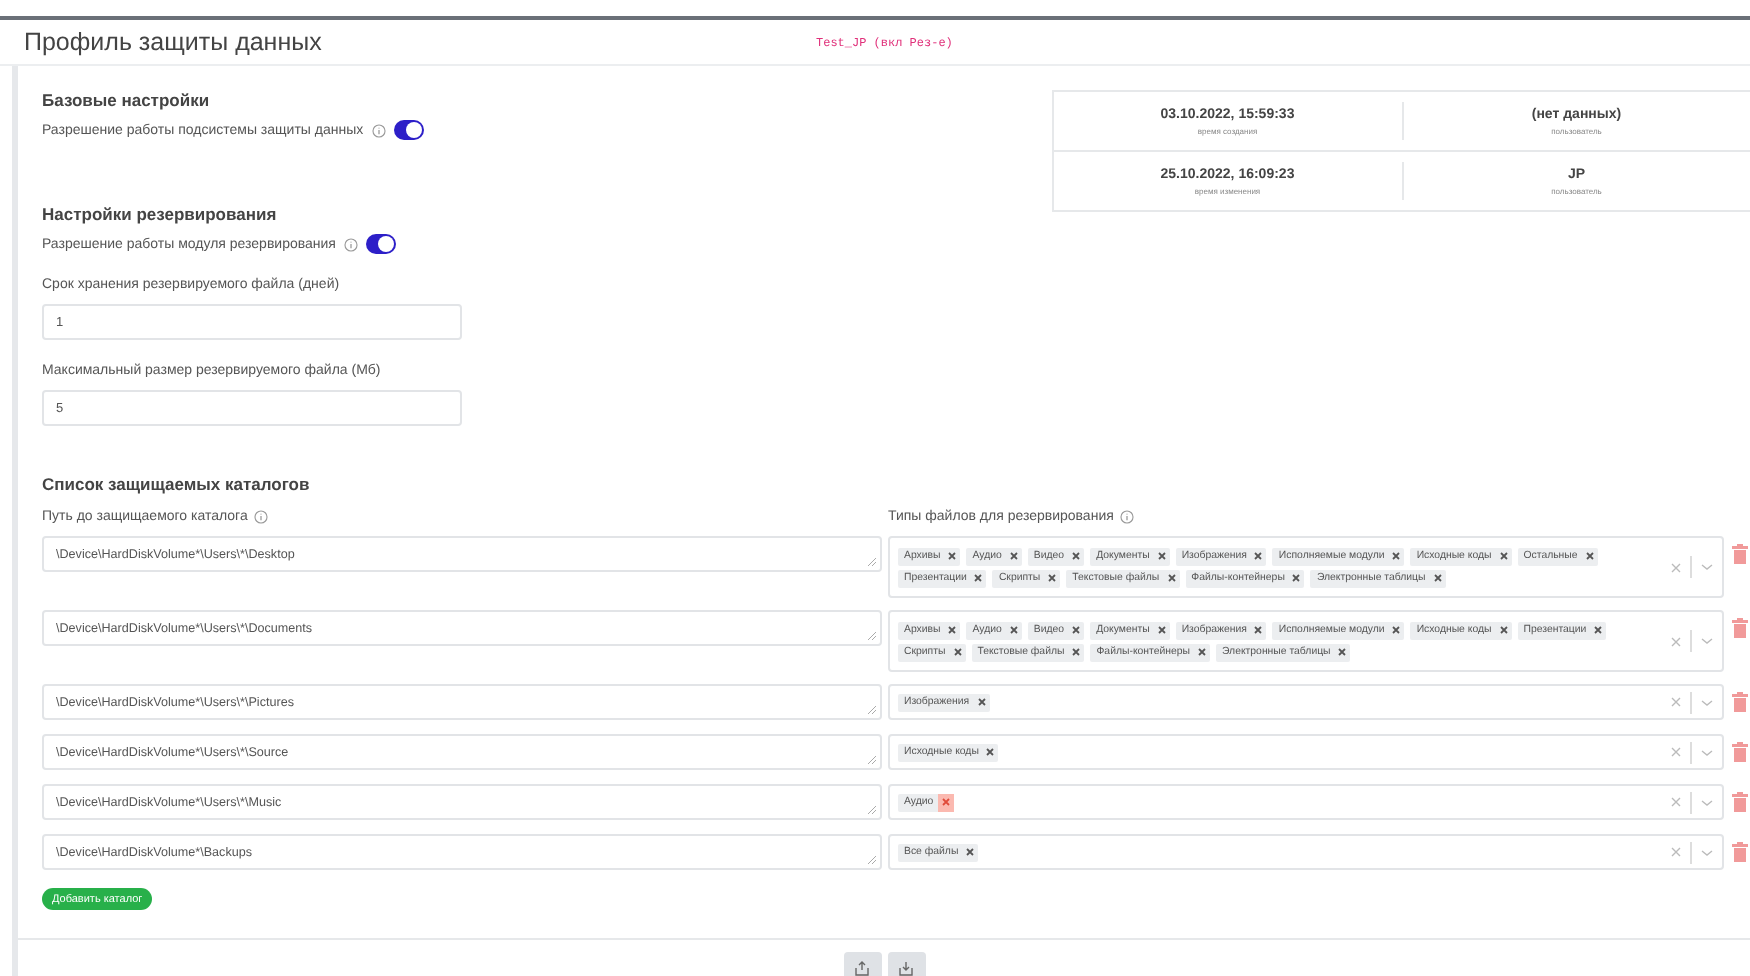 The width and height of the screenshot is (1750, 976). Describe the element at coordinates (127, 100) in the screenshot. I see `section-heading: Базовые настройки` at that location.